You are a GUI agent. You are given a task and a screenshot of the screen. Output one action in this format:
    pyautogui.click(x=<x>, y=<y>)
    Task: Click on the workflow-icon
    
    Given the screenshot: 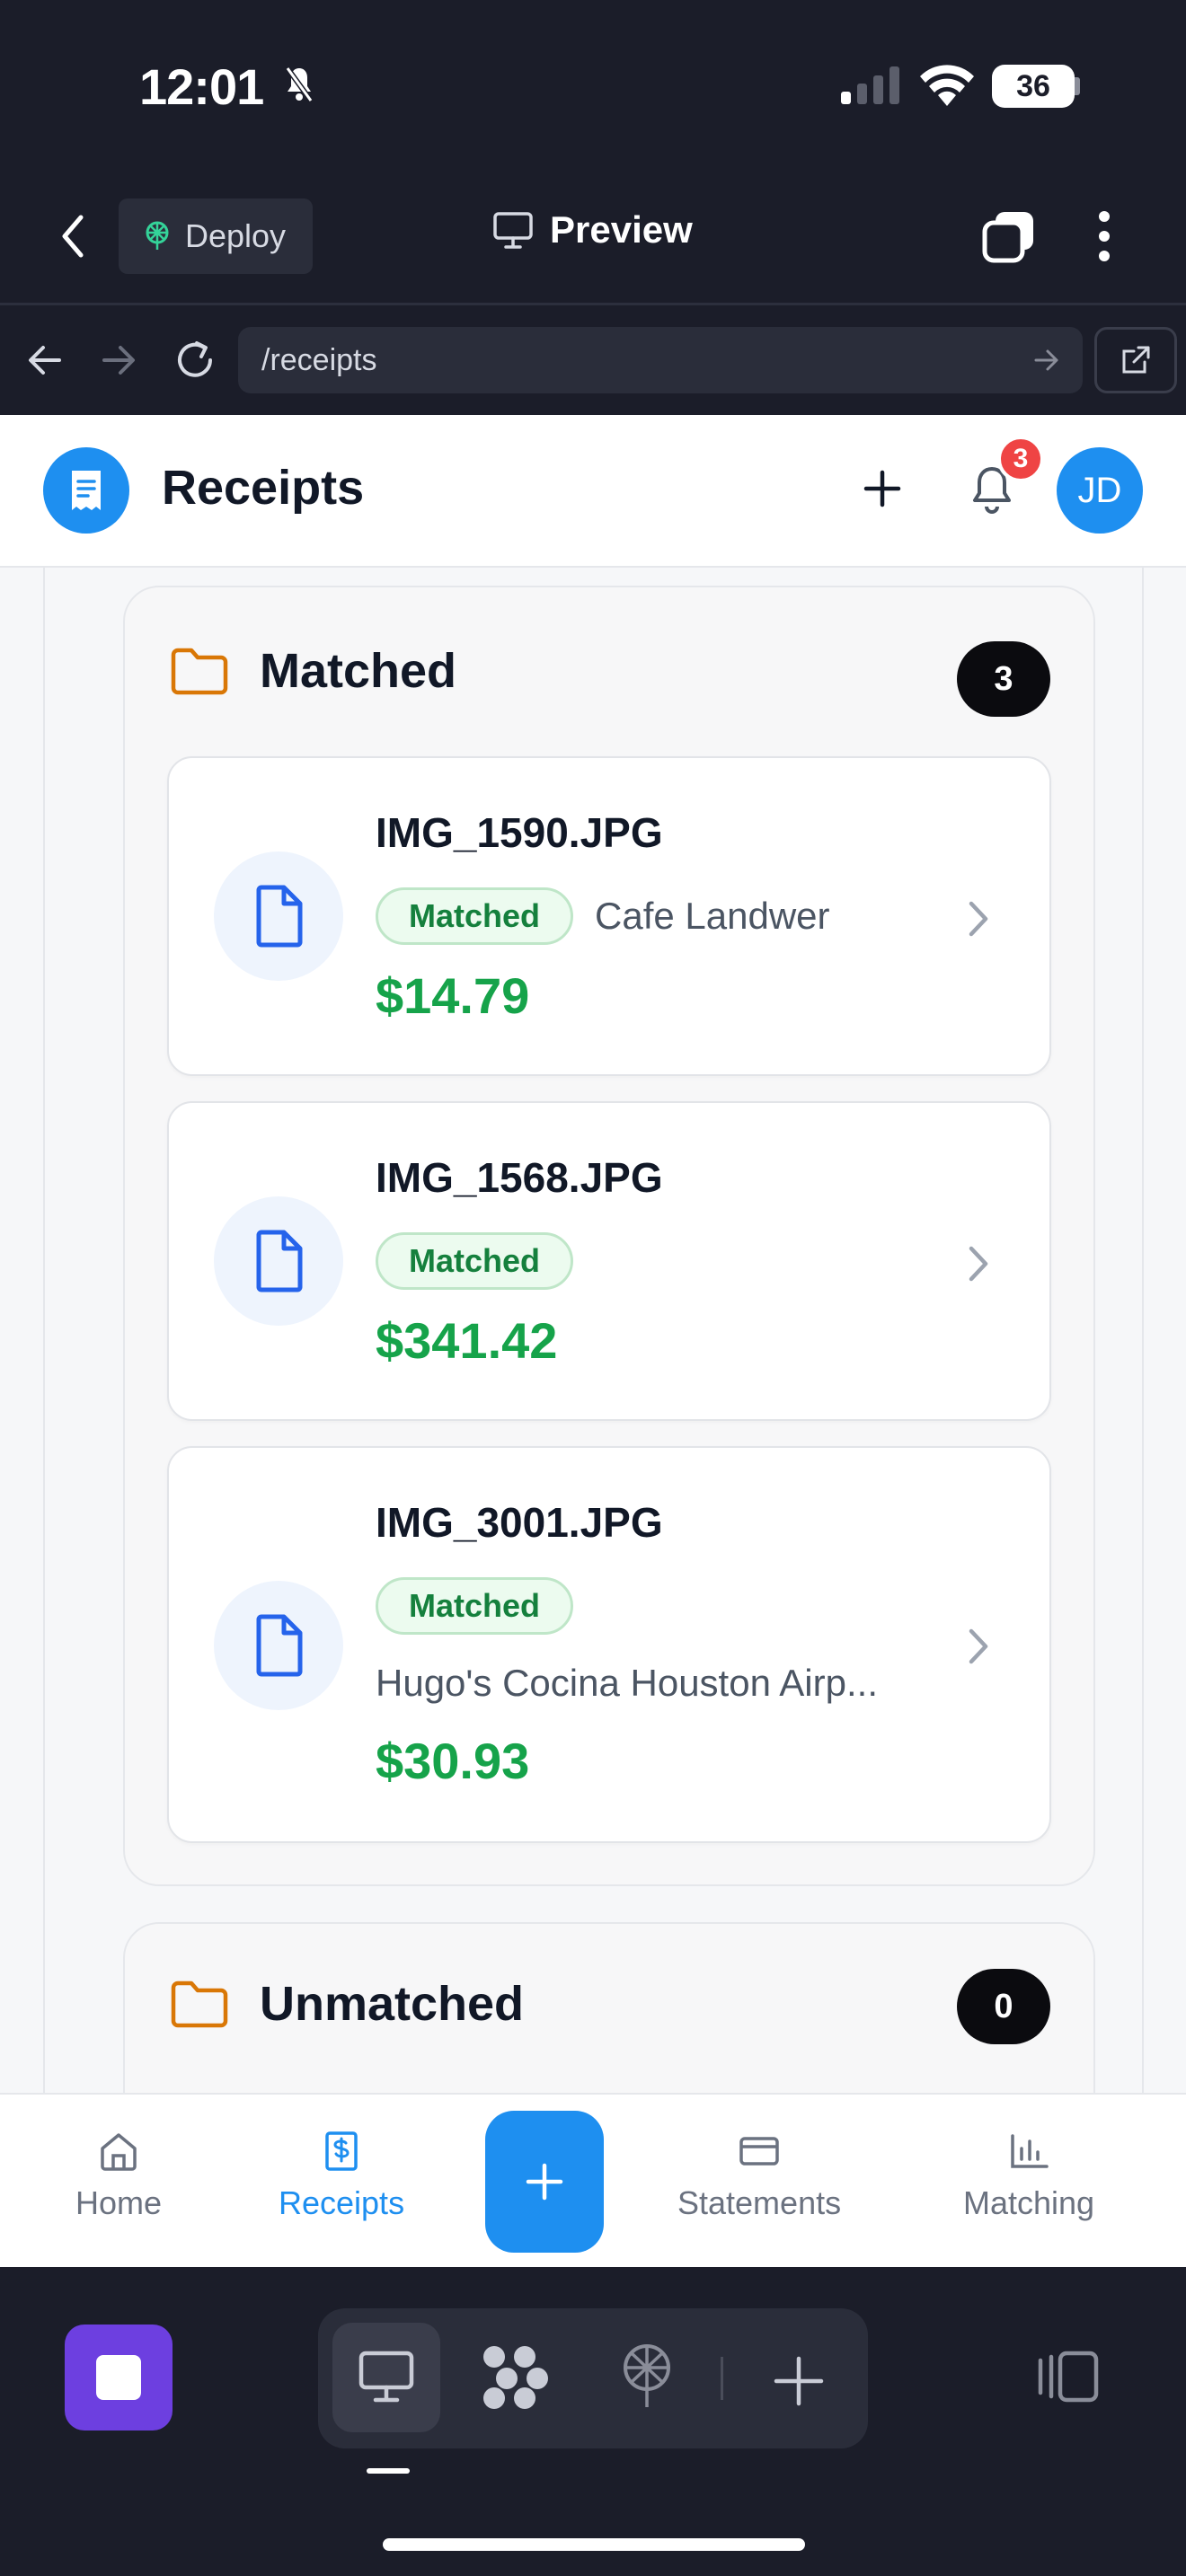 What is the action you would take?
    pyautogui.click(x=516, y=2377)
    